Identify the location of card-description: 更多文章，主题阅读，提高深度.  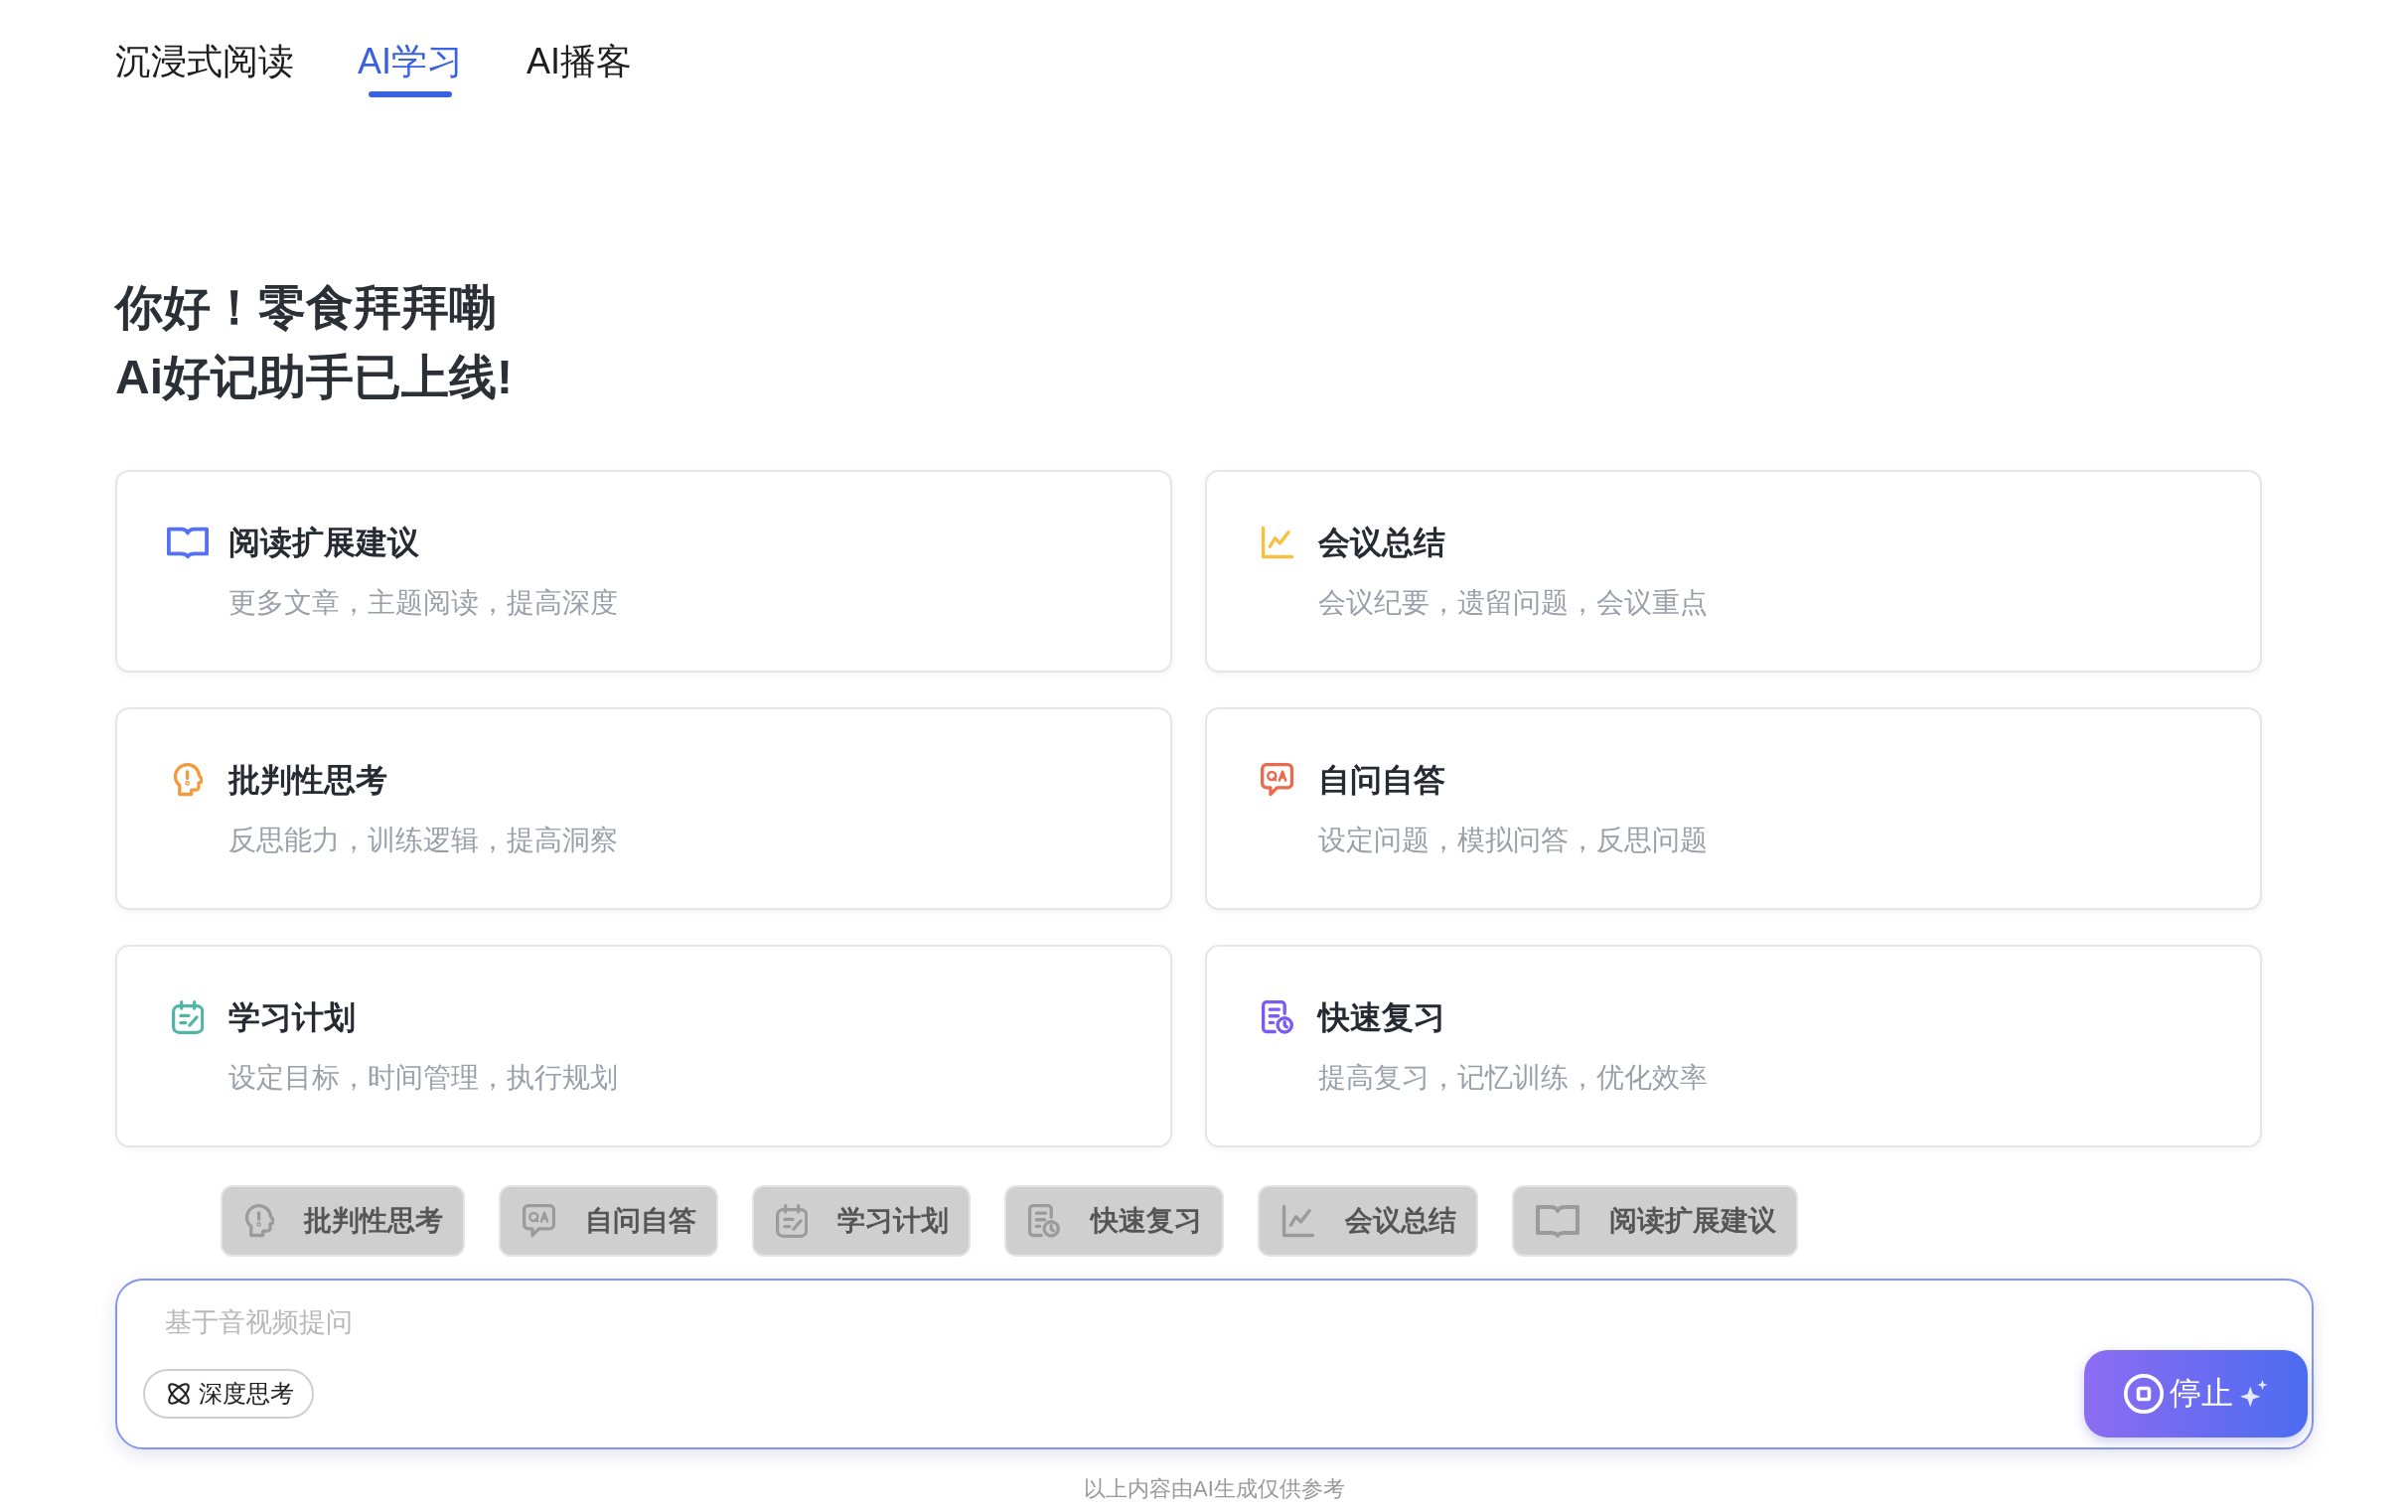
(423, 603).